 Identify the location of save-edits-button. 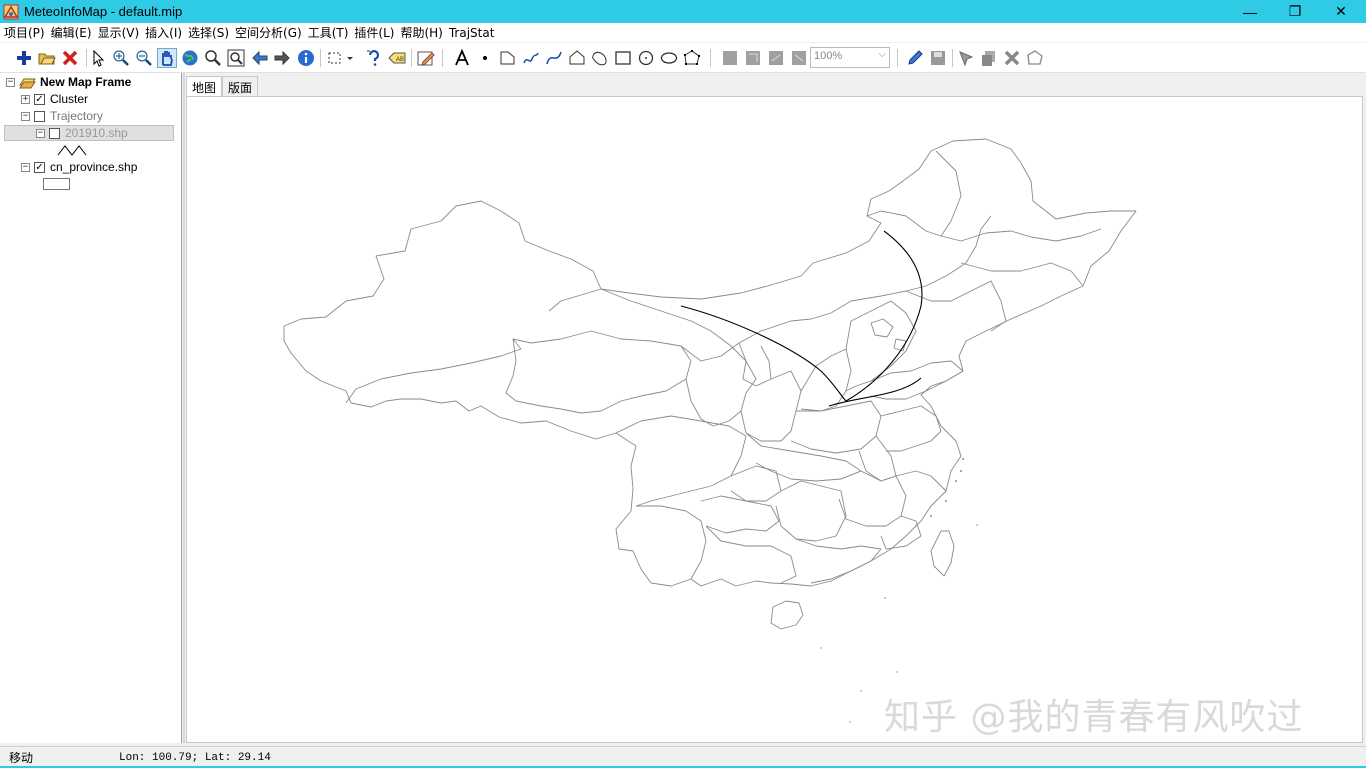
(938, 58).